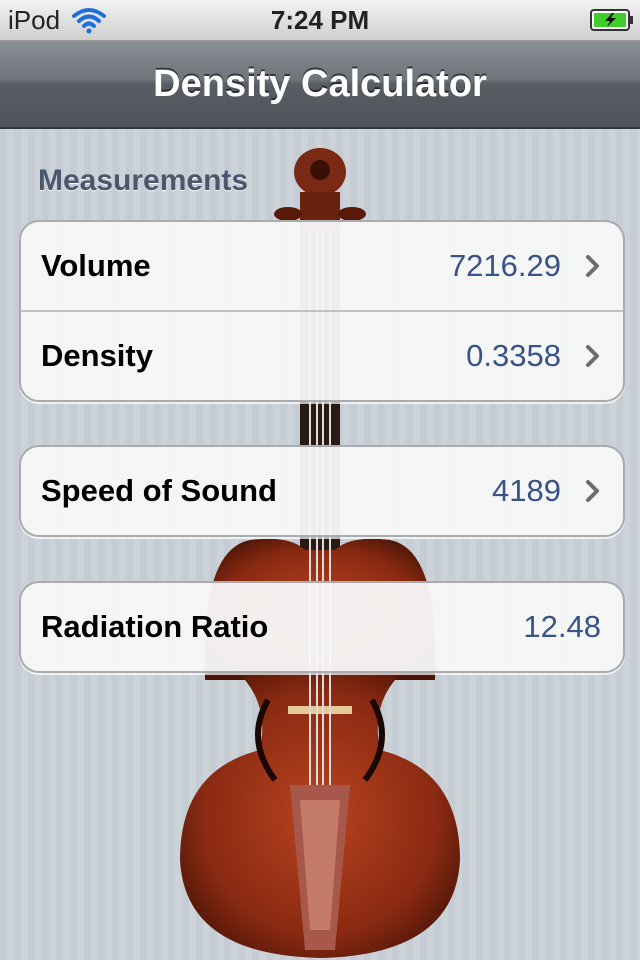 The width and height of the screenshot is (640, 960). Describe the element at coordinates (322, 266) in the screenshot. I see `row-volume: Volume 7216.29` at that location.